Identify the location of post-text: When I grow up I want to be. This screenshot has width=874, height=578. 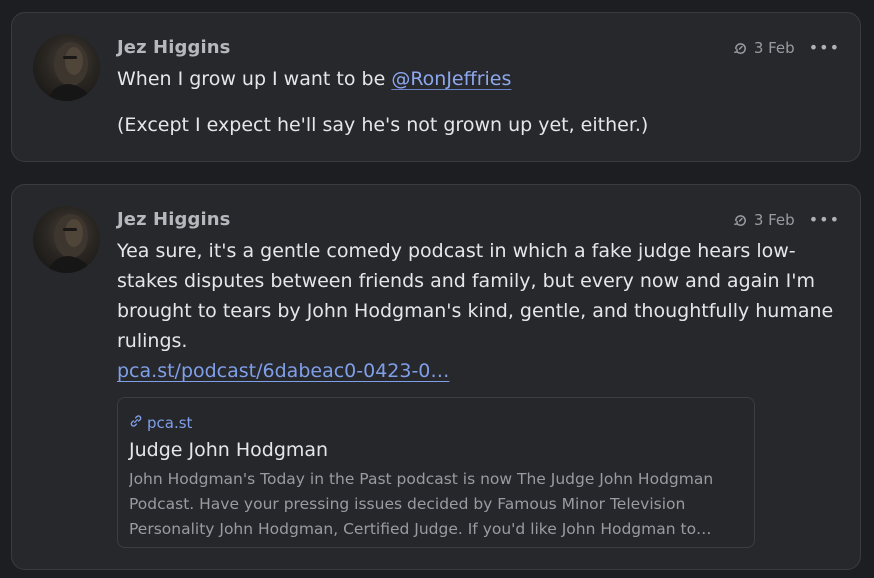
(254, 79).